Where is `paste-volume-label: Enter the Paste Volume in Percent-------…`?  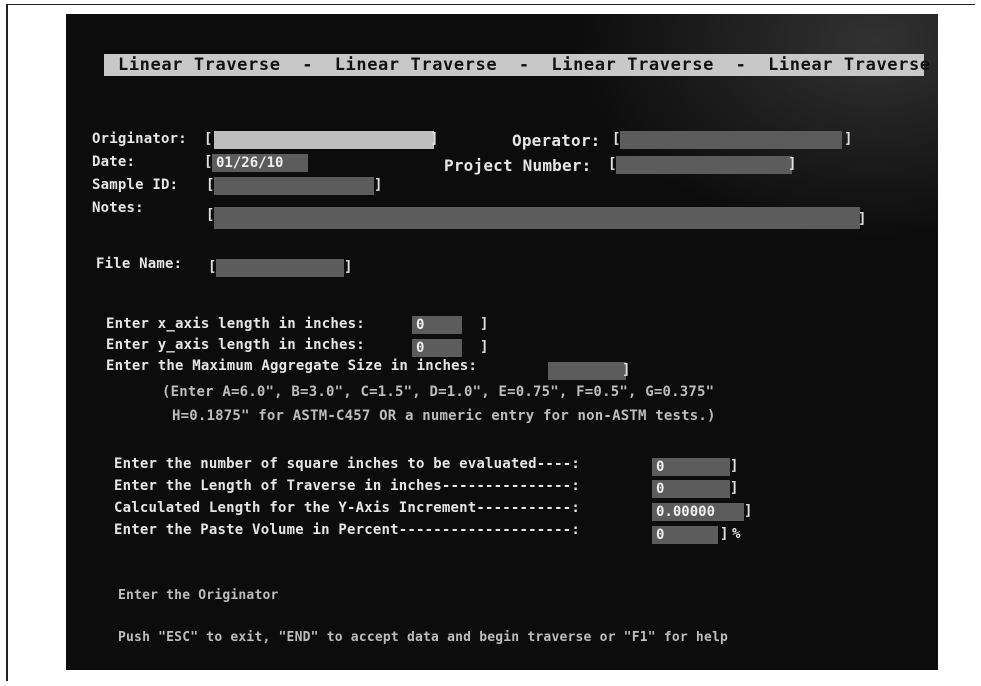
paste-volume-label: Enter the Paste Volume in Percent-------… is located at coordinates (347, 530).